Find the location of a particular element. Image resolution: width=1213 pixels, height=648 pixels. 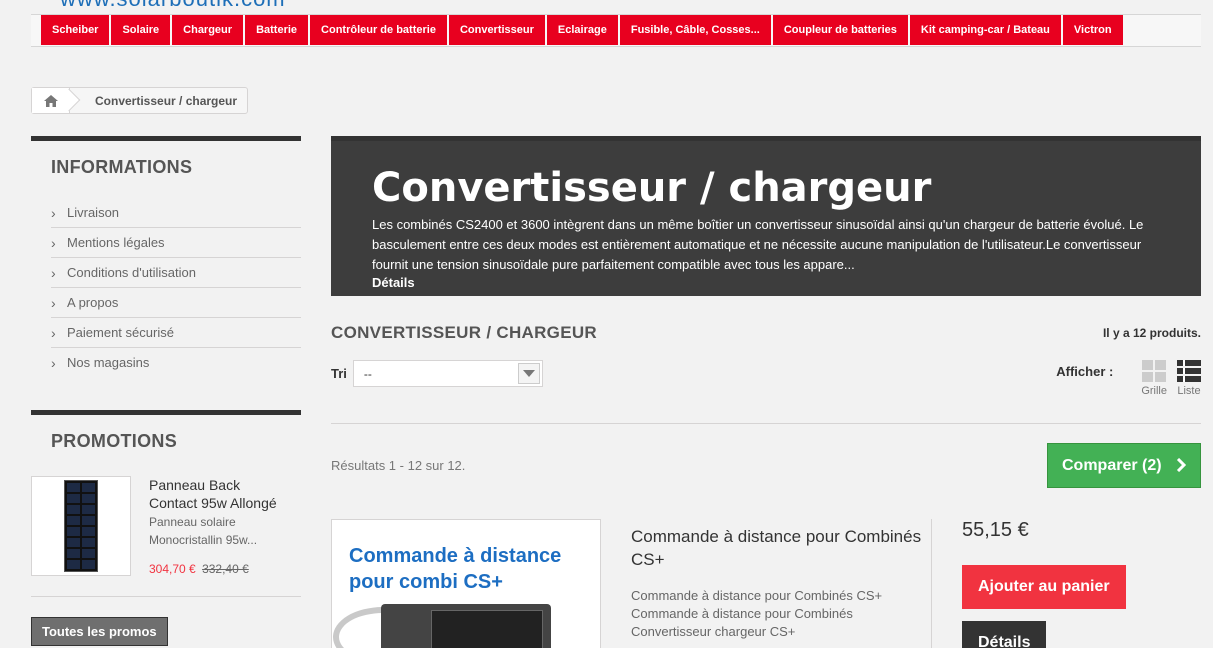

grid-icon is located at coordinates (1154, 371).